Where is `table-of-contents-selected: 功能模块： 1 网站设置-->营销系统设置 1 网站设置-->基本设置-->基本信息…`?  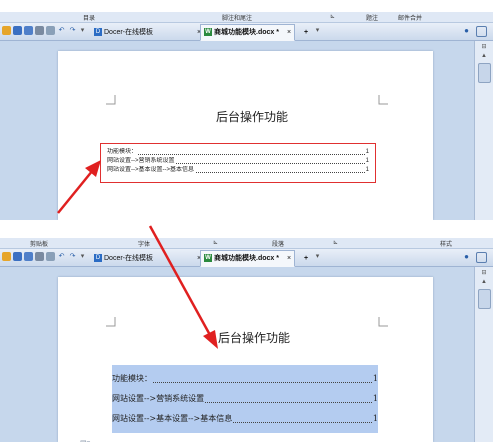
table-of-contents-selected: 功能模块： 1 网站设置-->营销系统设置 1 网站设置-->基本设置-->基本信息… is located at coordinates (245, 399).